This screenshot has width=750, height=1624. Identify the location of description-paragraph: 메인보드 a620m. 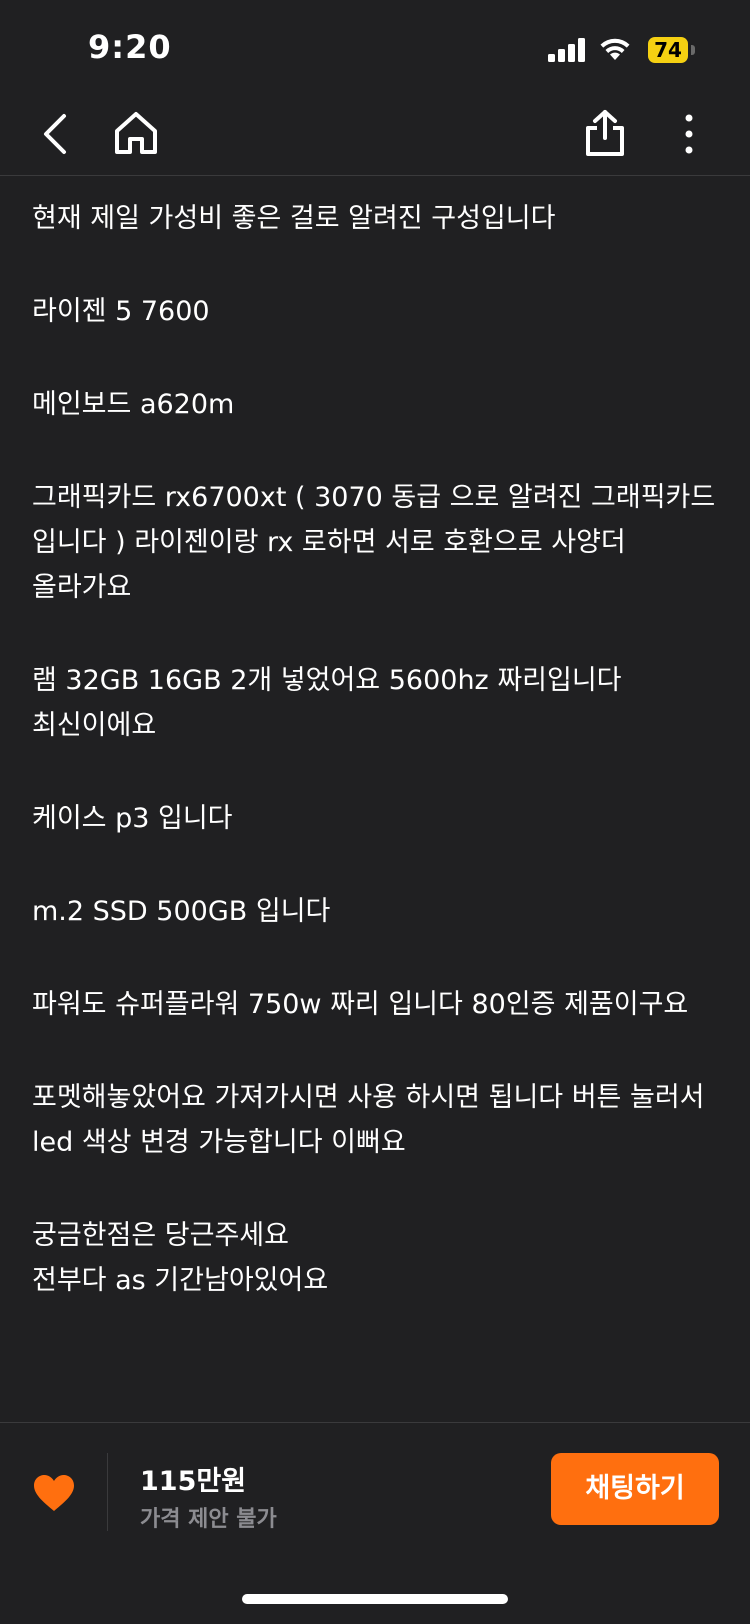
(377, 404).